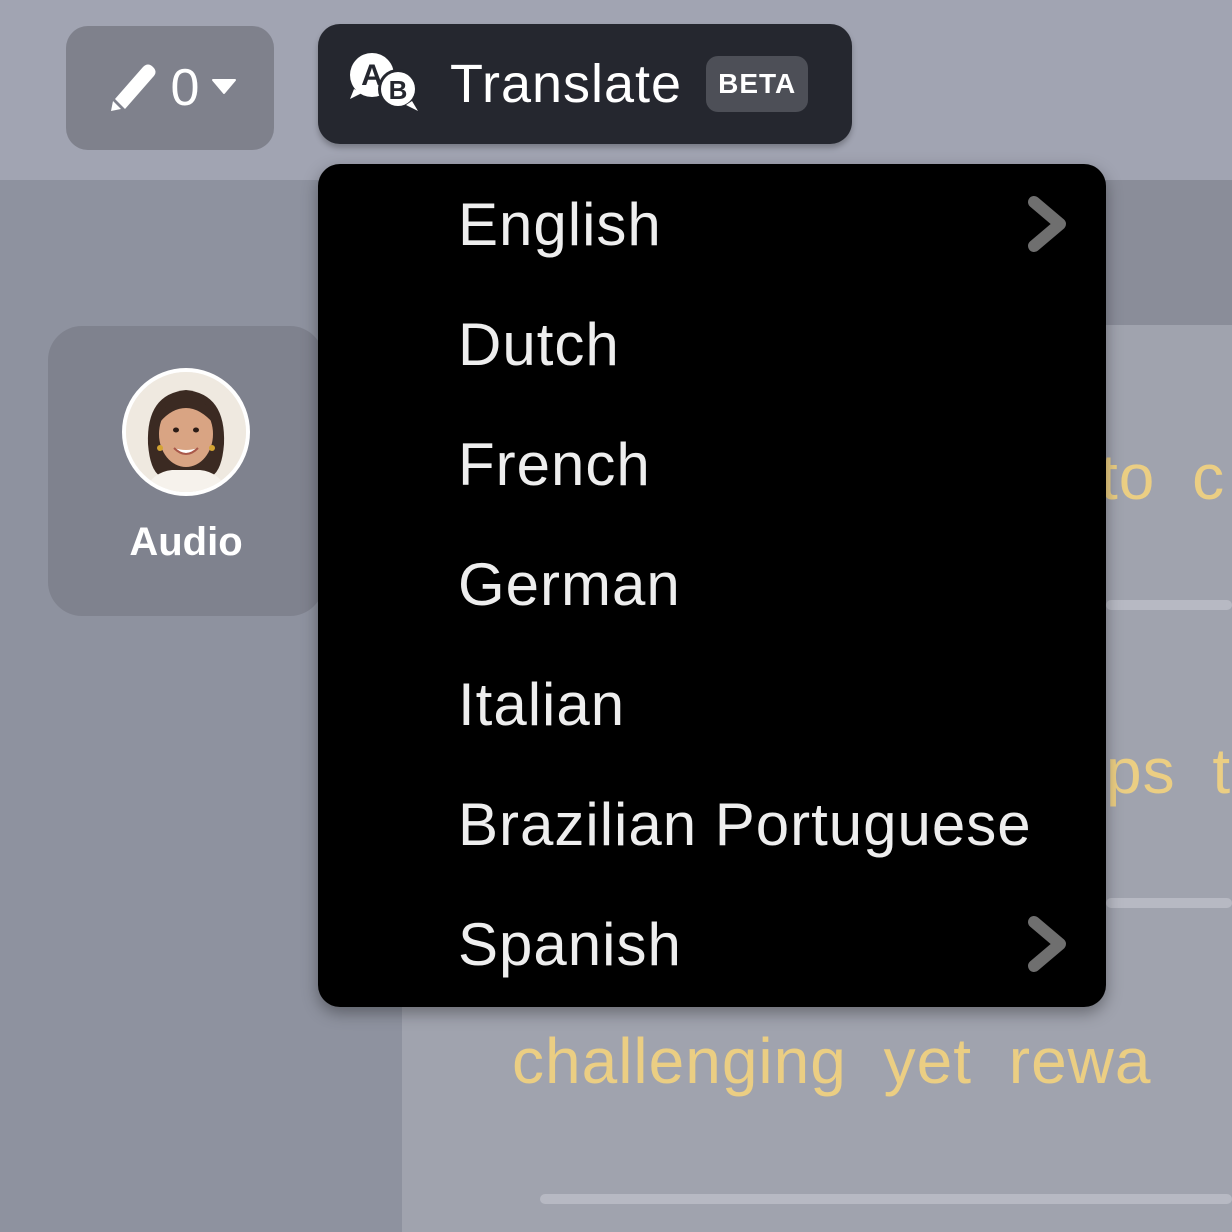  Describe the element at coordinates (186, 432) in the screenshot. I see `avatar` at that location.